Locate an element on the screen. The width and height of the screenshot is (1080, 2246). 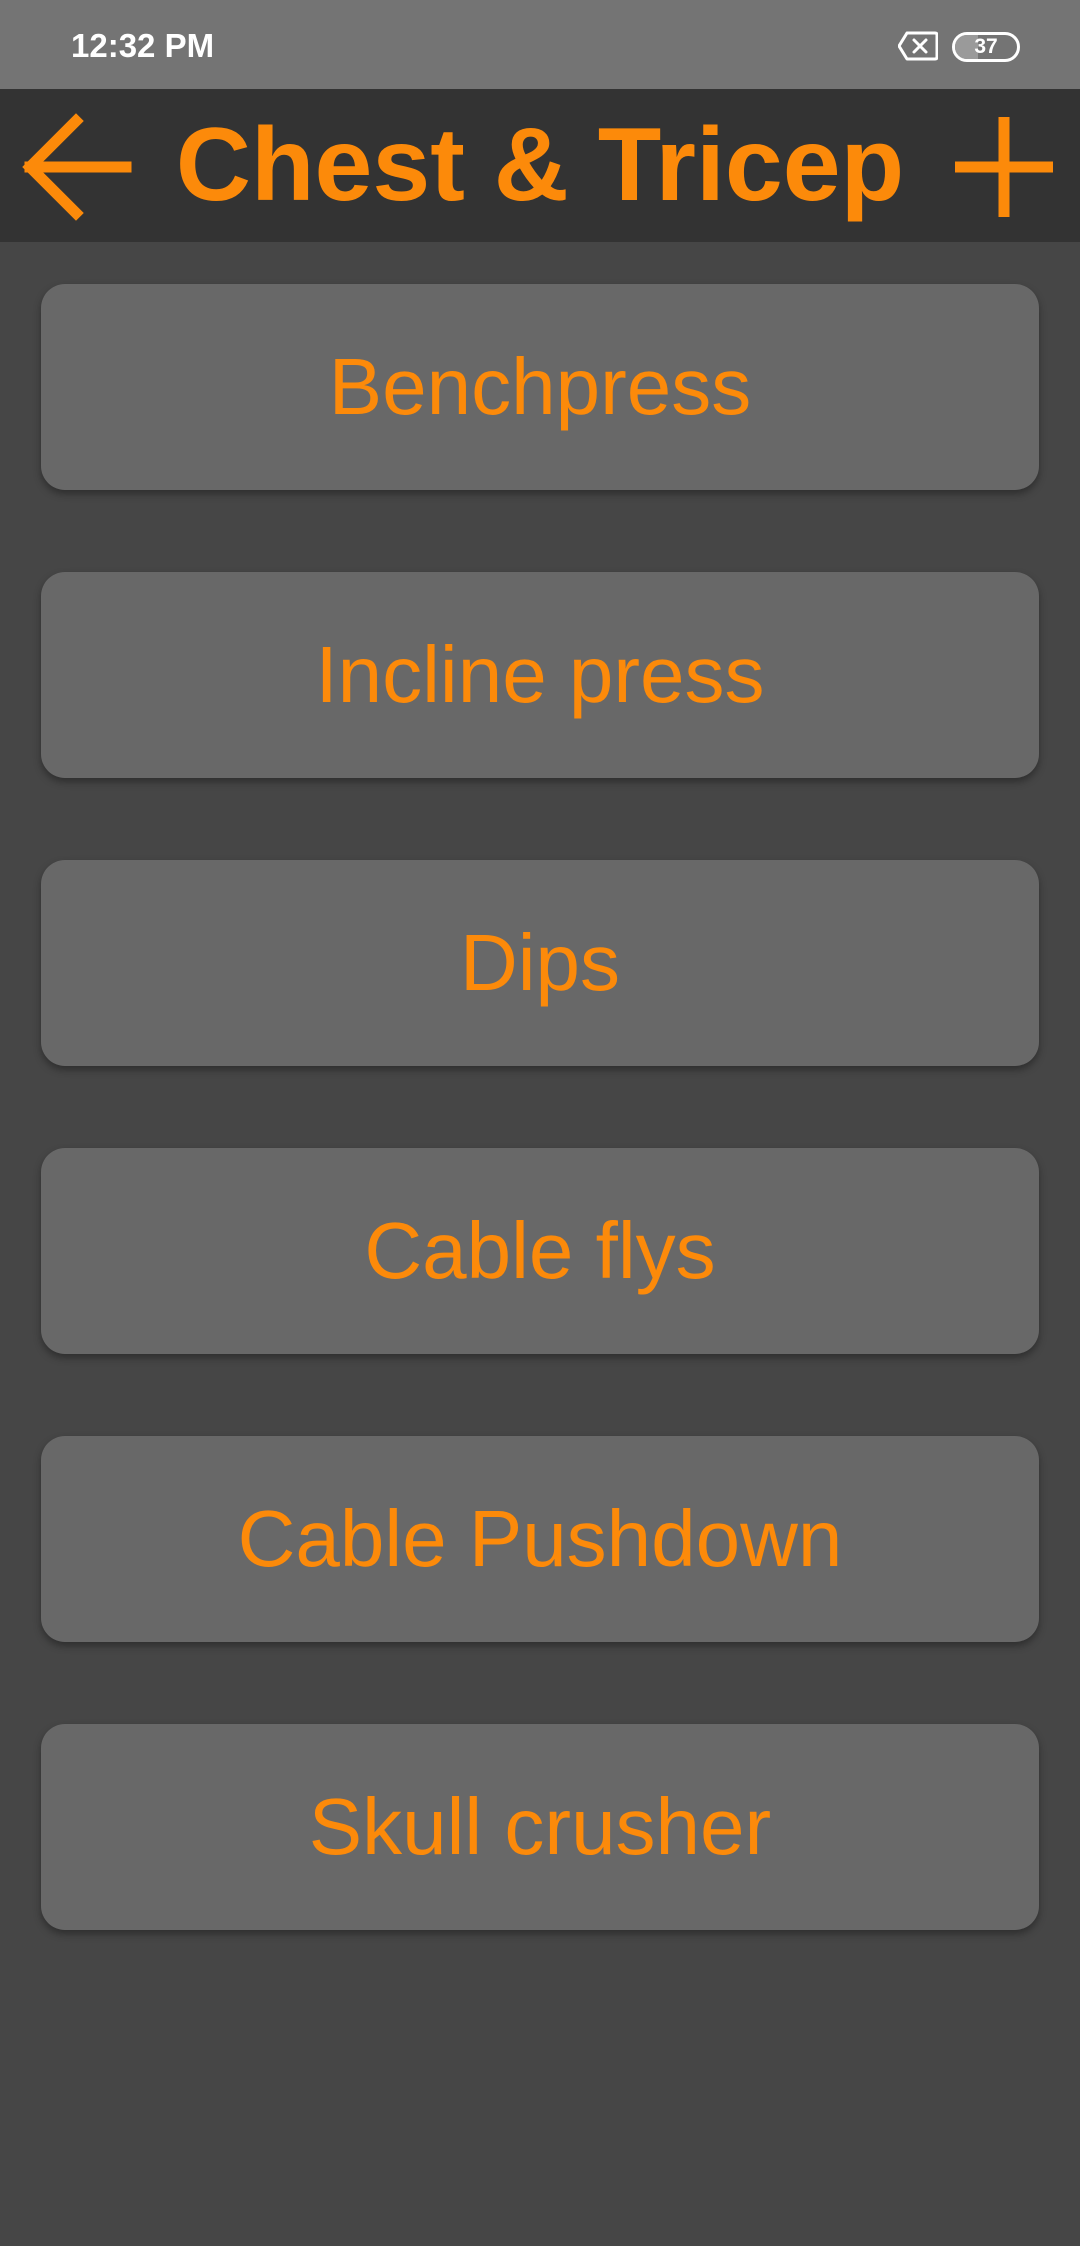
exercise-button-cable-flys: Cable flys is located at coordinates (540, 1251).